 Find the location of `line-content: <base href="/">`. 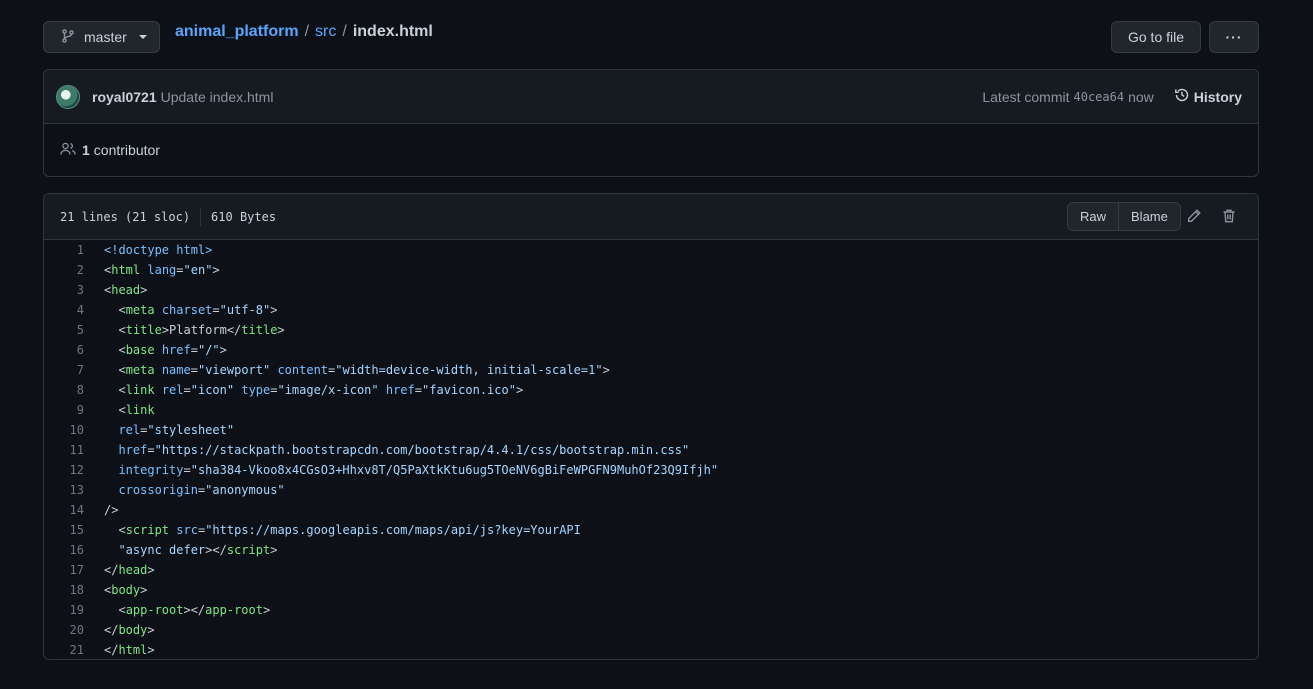

line-content: <base href="/"> is located at coordinates (165, 350).